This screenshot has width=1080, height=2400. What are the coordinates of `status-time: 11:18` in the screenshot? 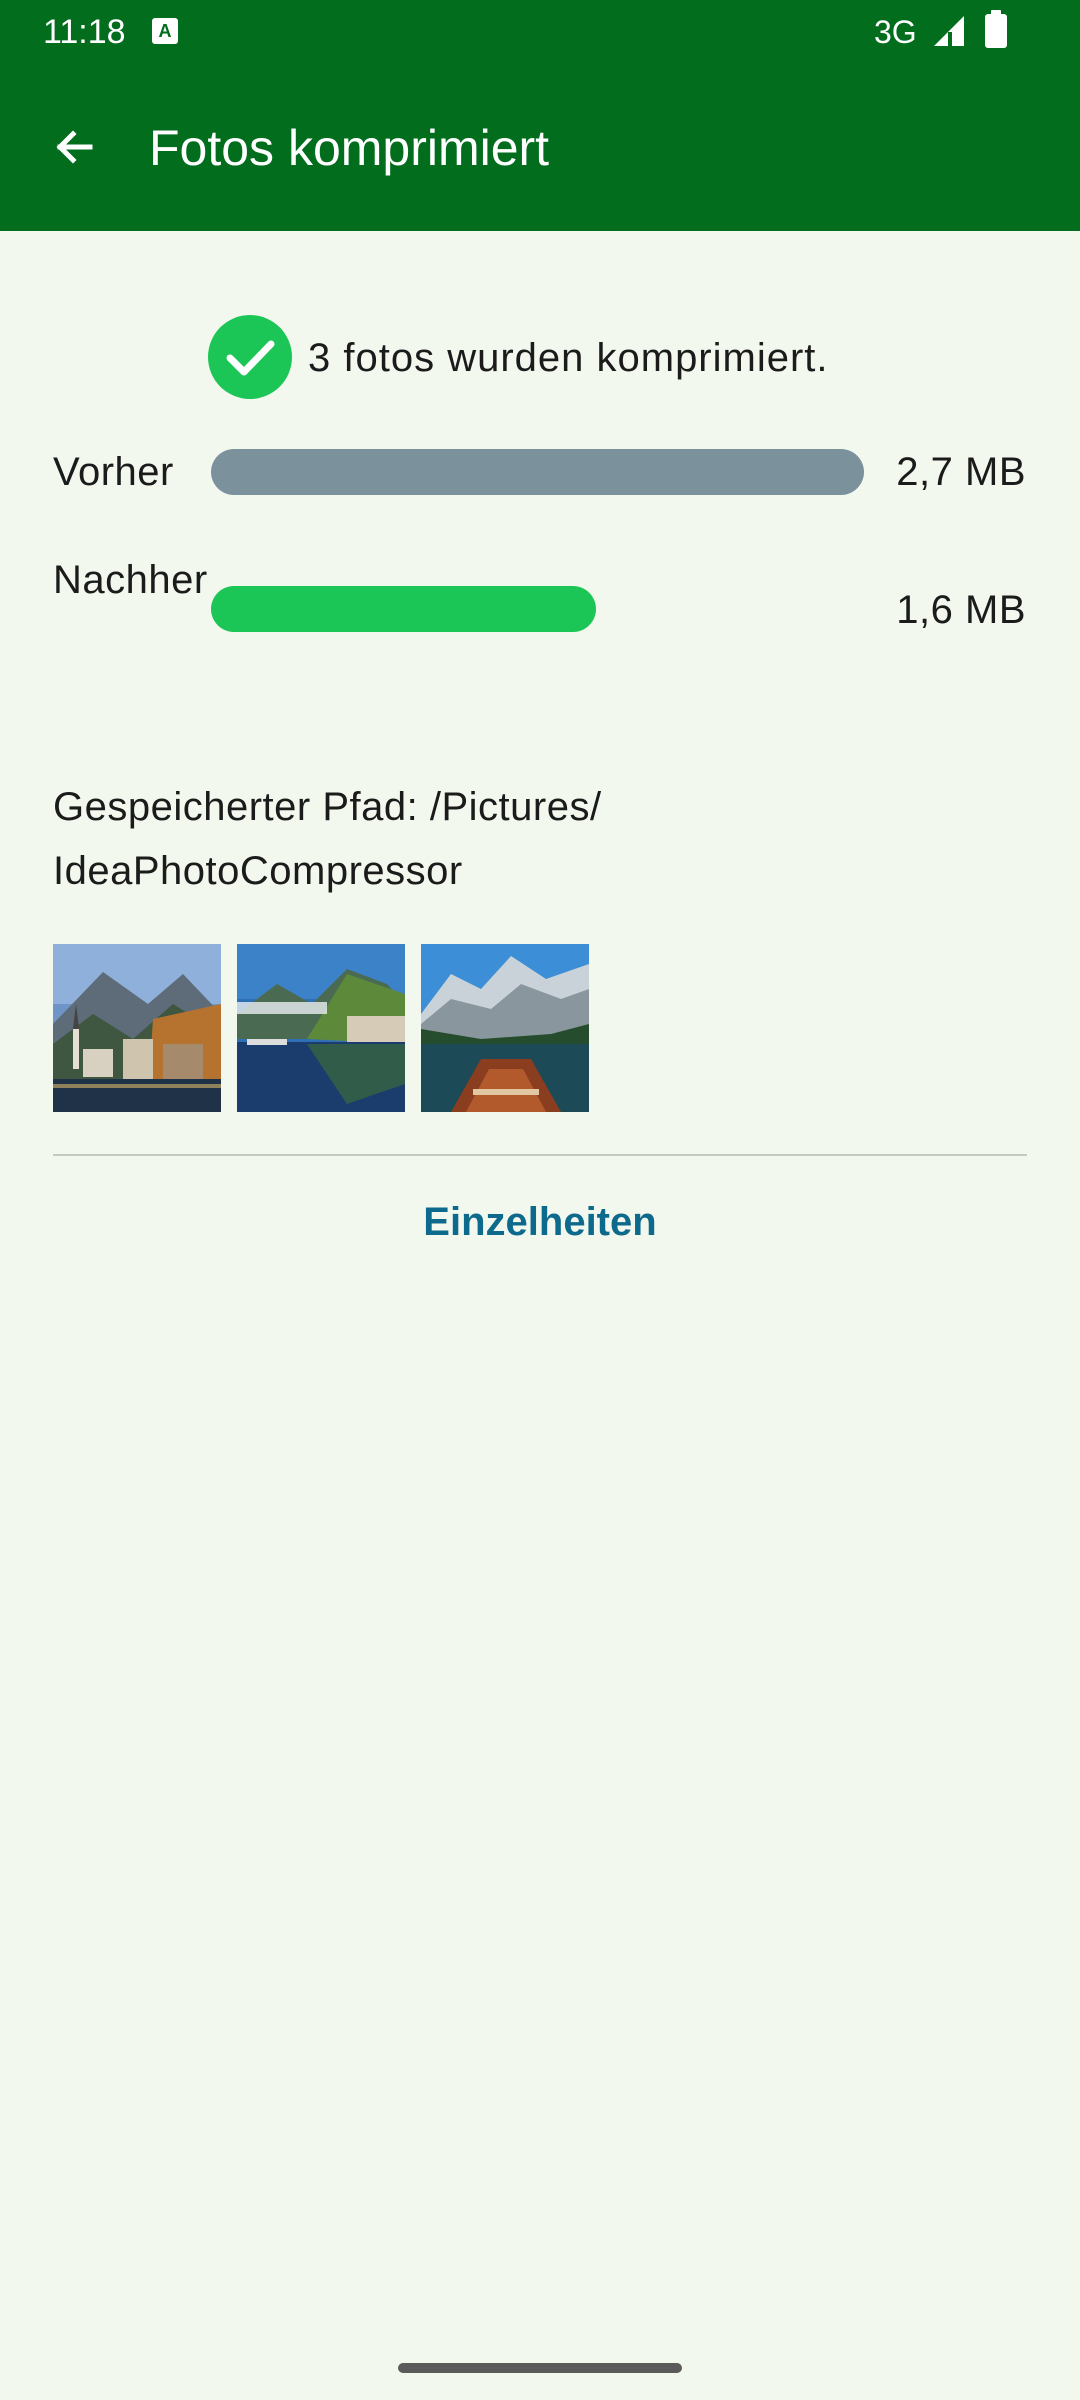 It's located at (84, 32).